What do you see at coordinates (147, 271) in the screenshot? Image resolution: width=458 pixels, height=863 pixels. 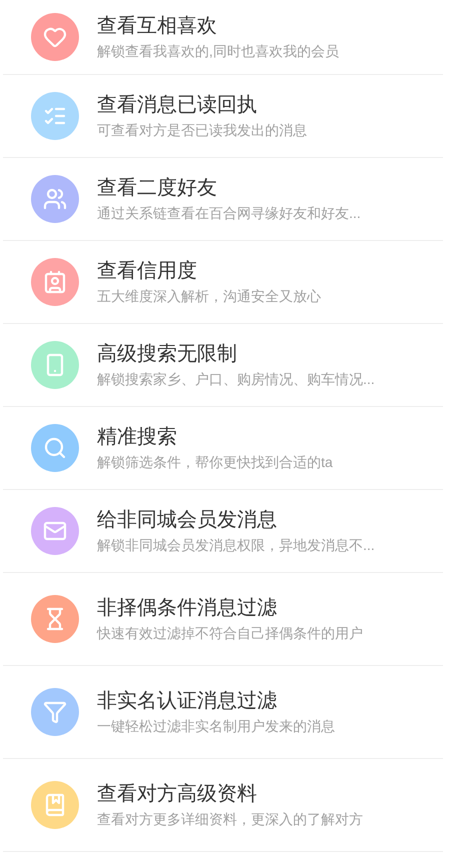 I see `feature-title: 查看信用度` at bounding box center [147, 271].